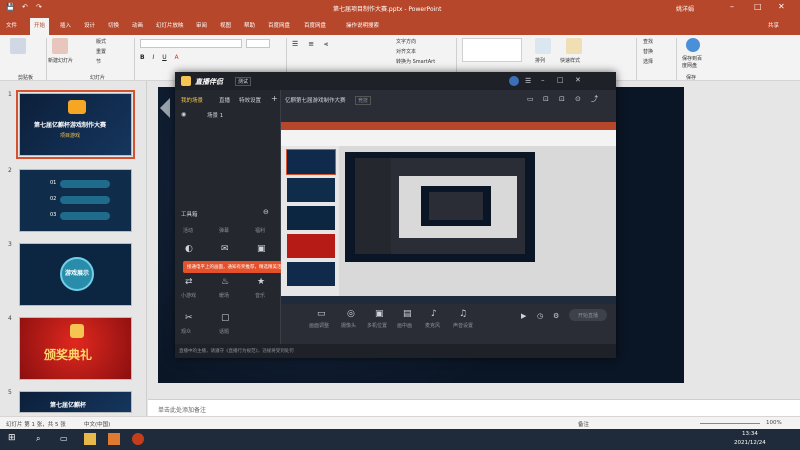 The width and height of the screenshot is (800, 450). What do you see at coordinates (191, 43) in the screenshot?
I see `font-name-select` at bounding box center [191, 43].